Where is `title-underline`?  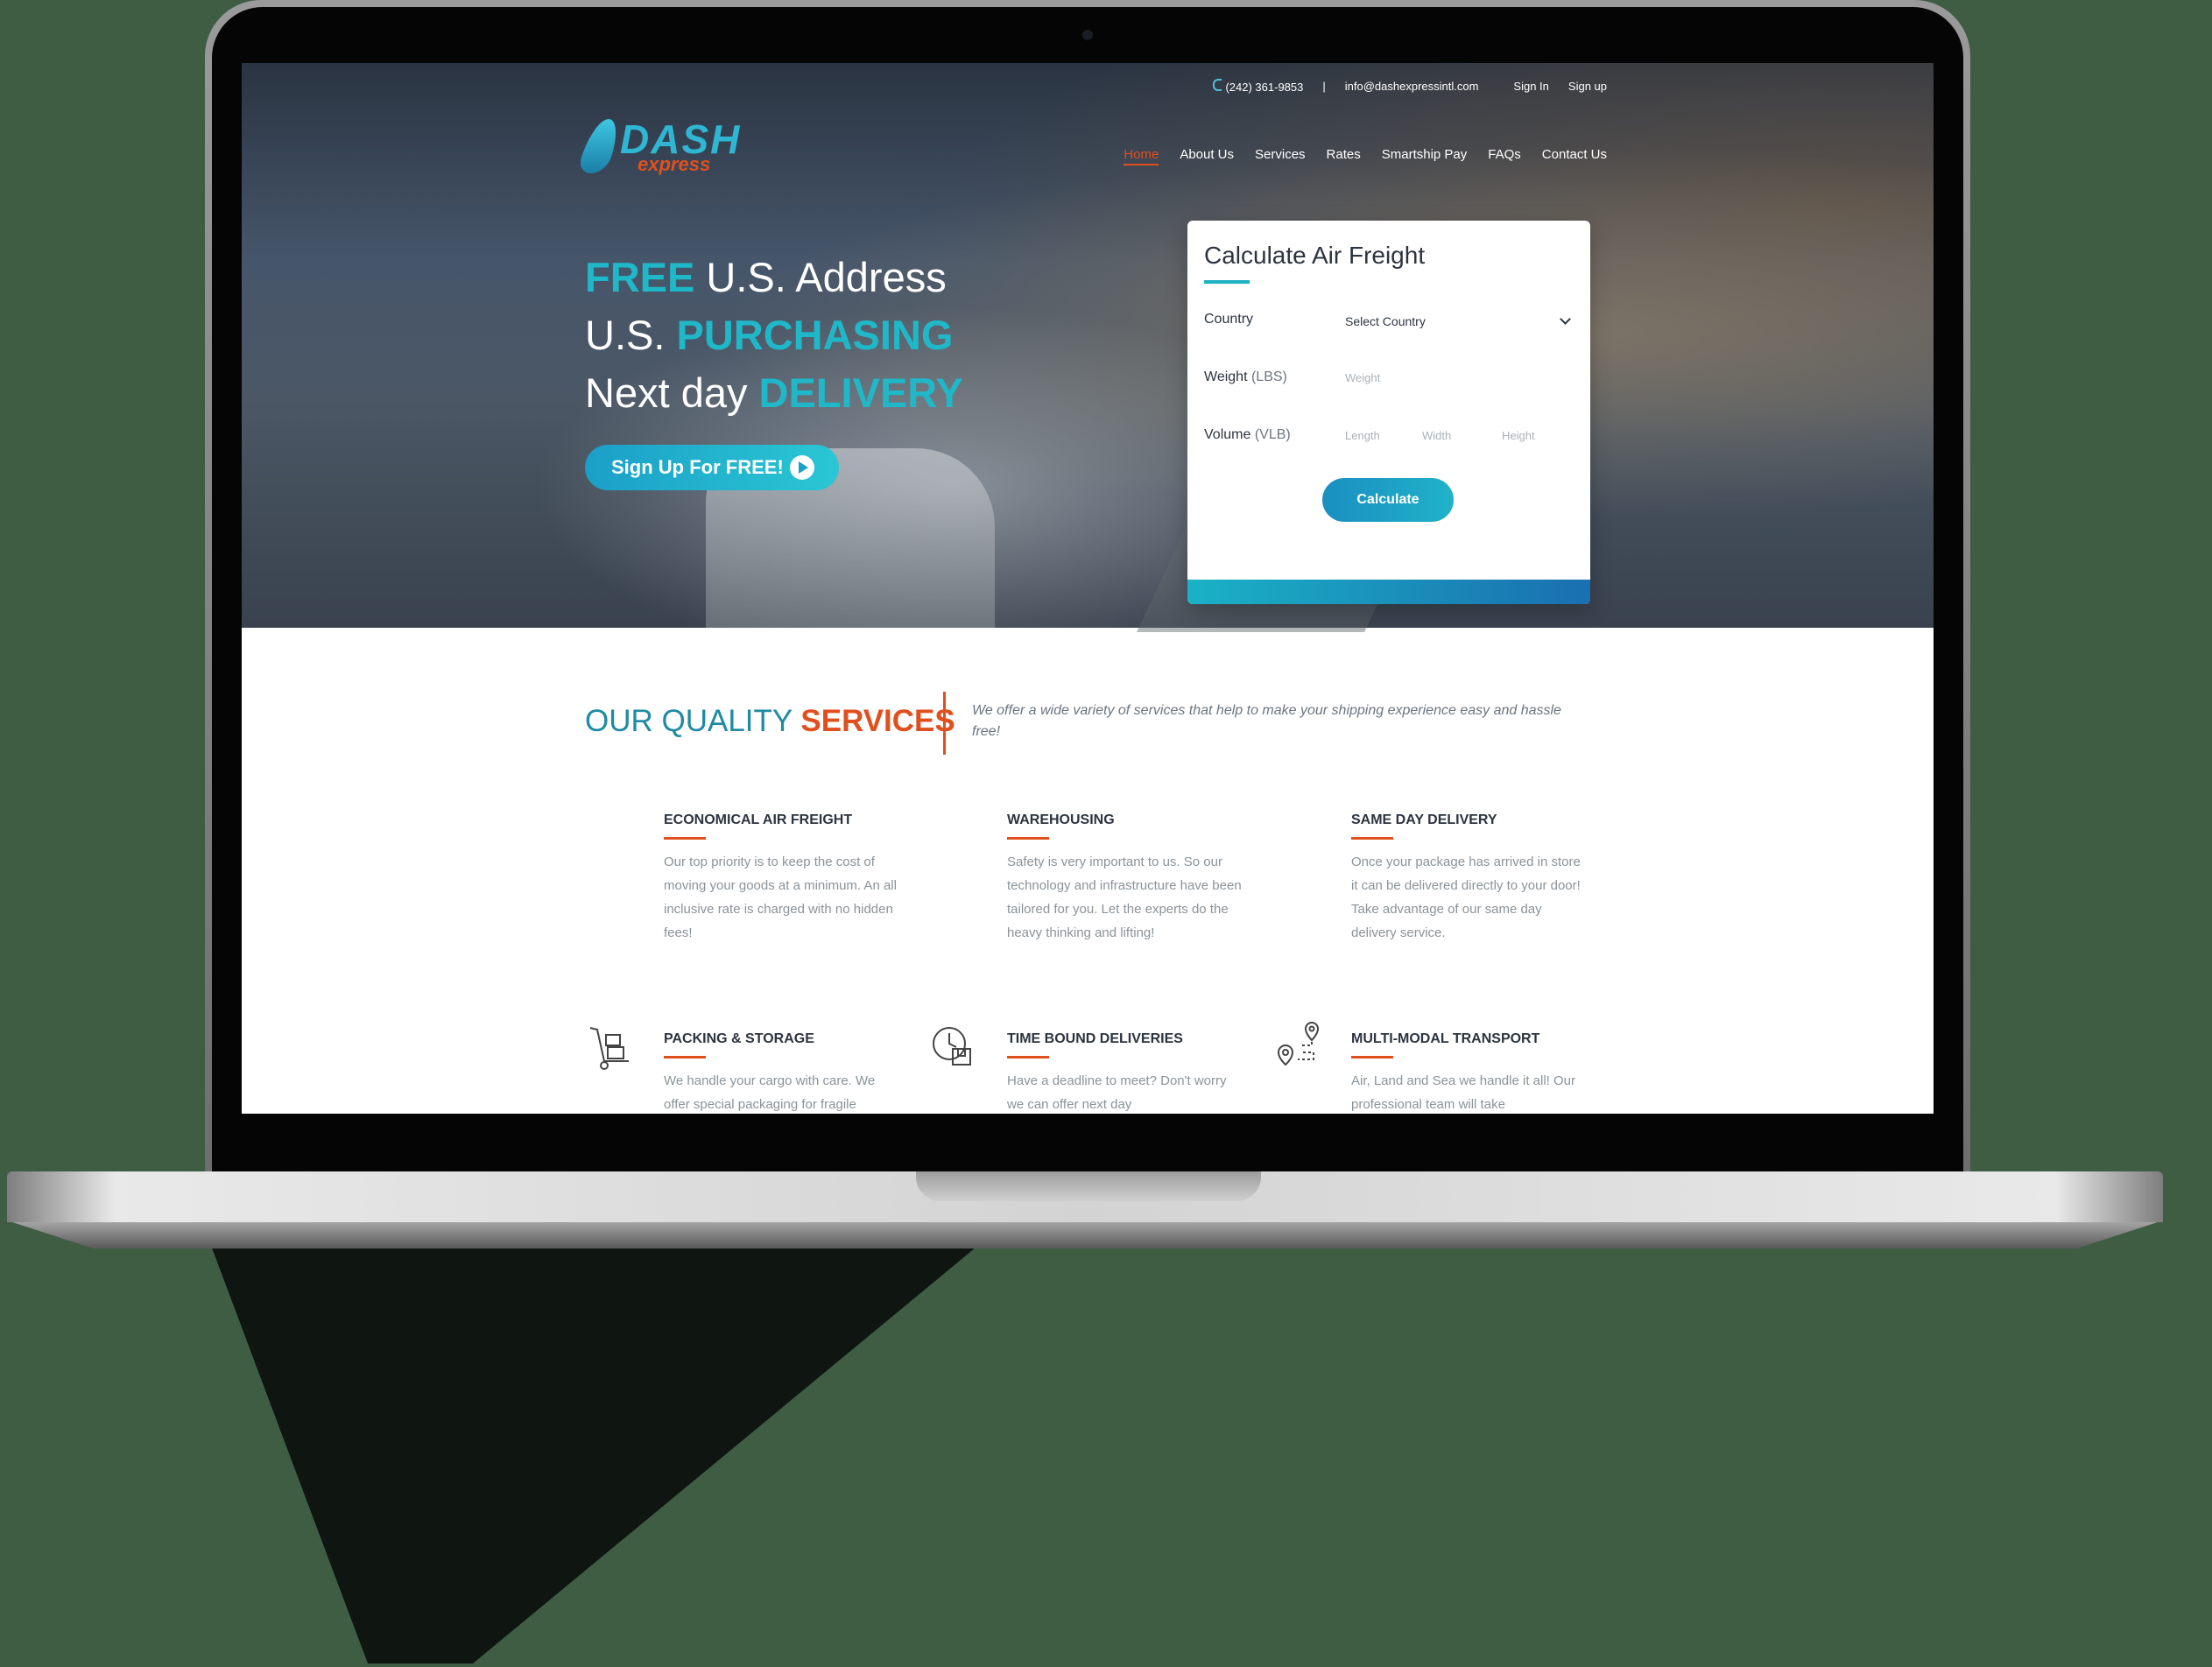
title-underline is located at coordinates (1227, 282).